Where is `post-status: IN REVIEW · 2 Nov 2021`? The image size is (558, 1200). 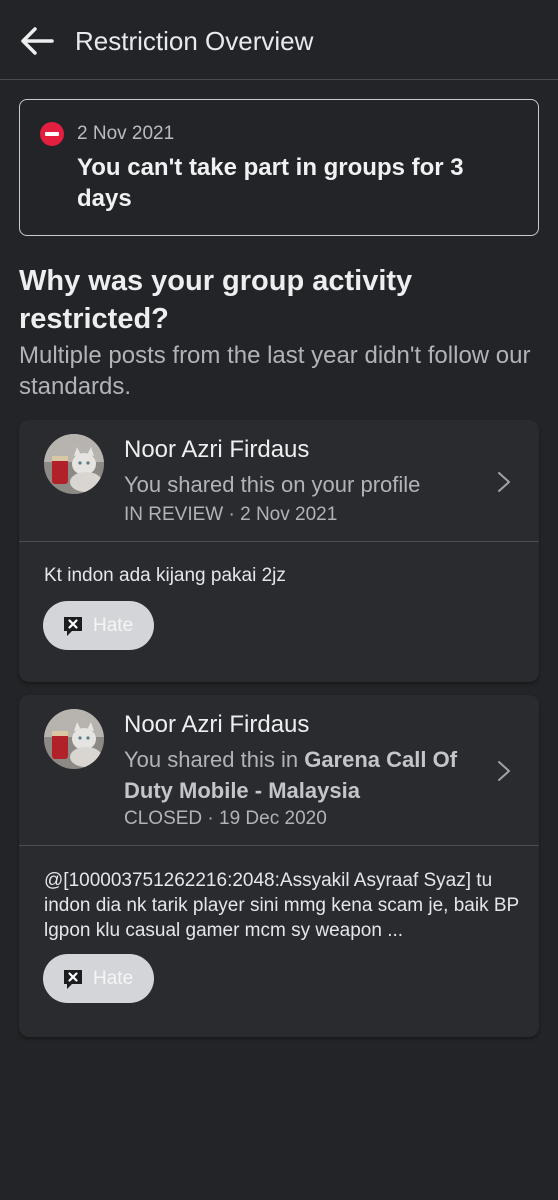
post-status: IN REVIEW · 2 Nov 2021 is located at coordinates (231, 514).